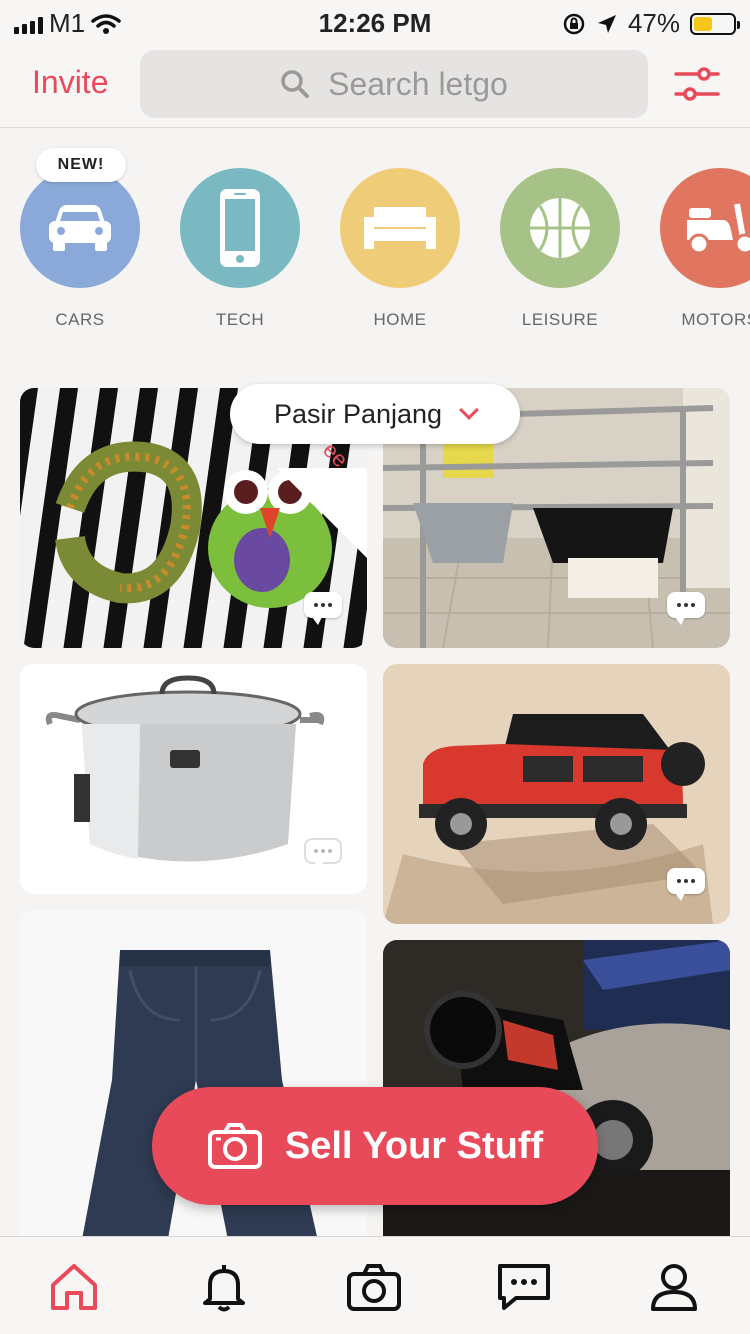 This screenshot has width=750, height=1334. What do you see at coordinates (718, 229) in the screenshot?
I see `scooter-icon` at bounding box center [718, 229].